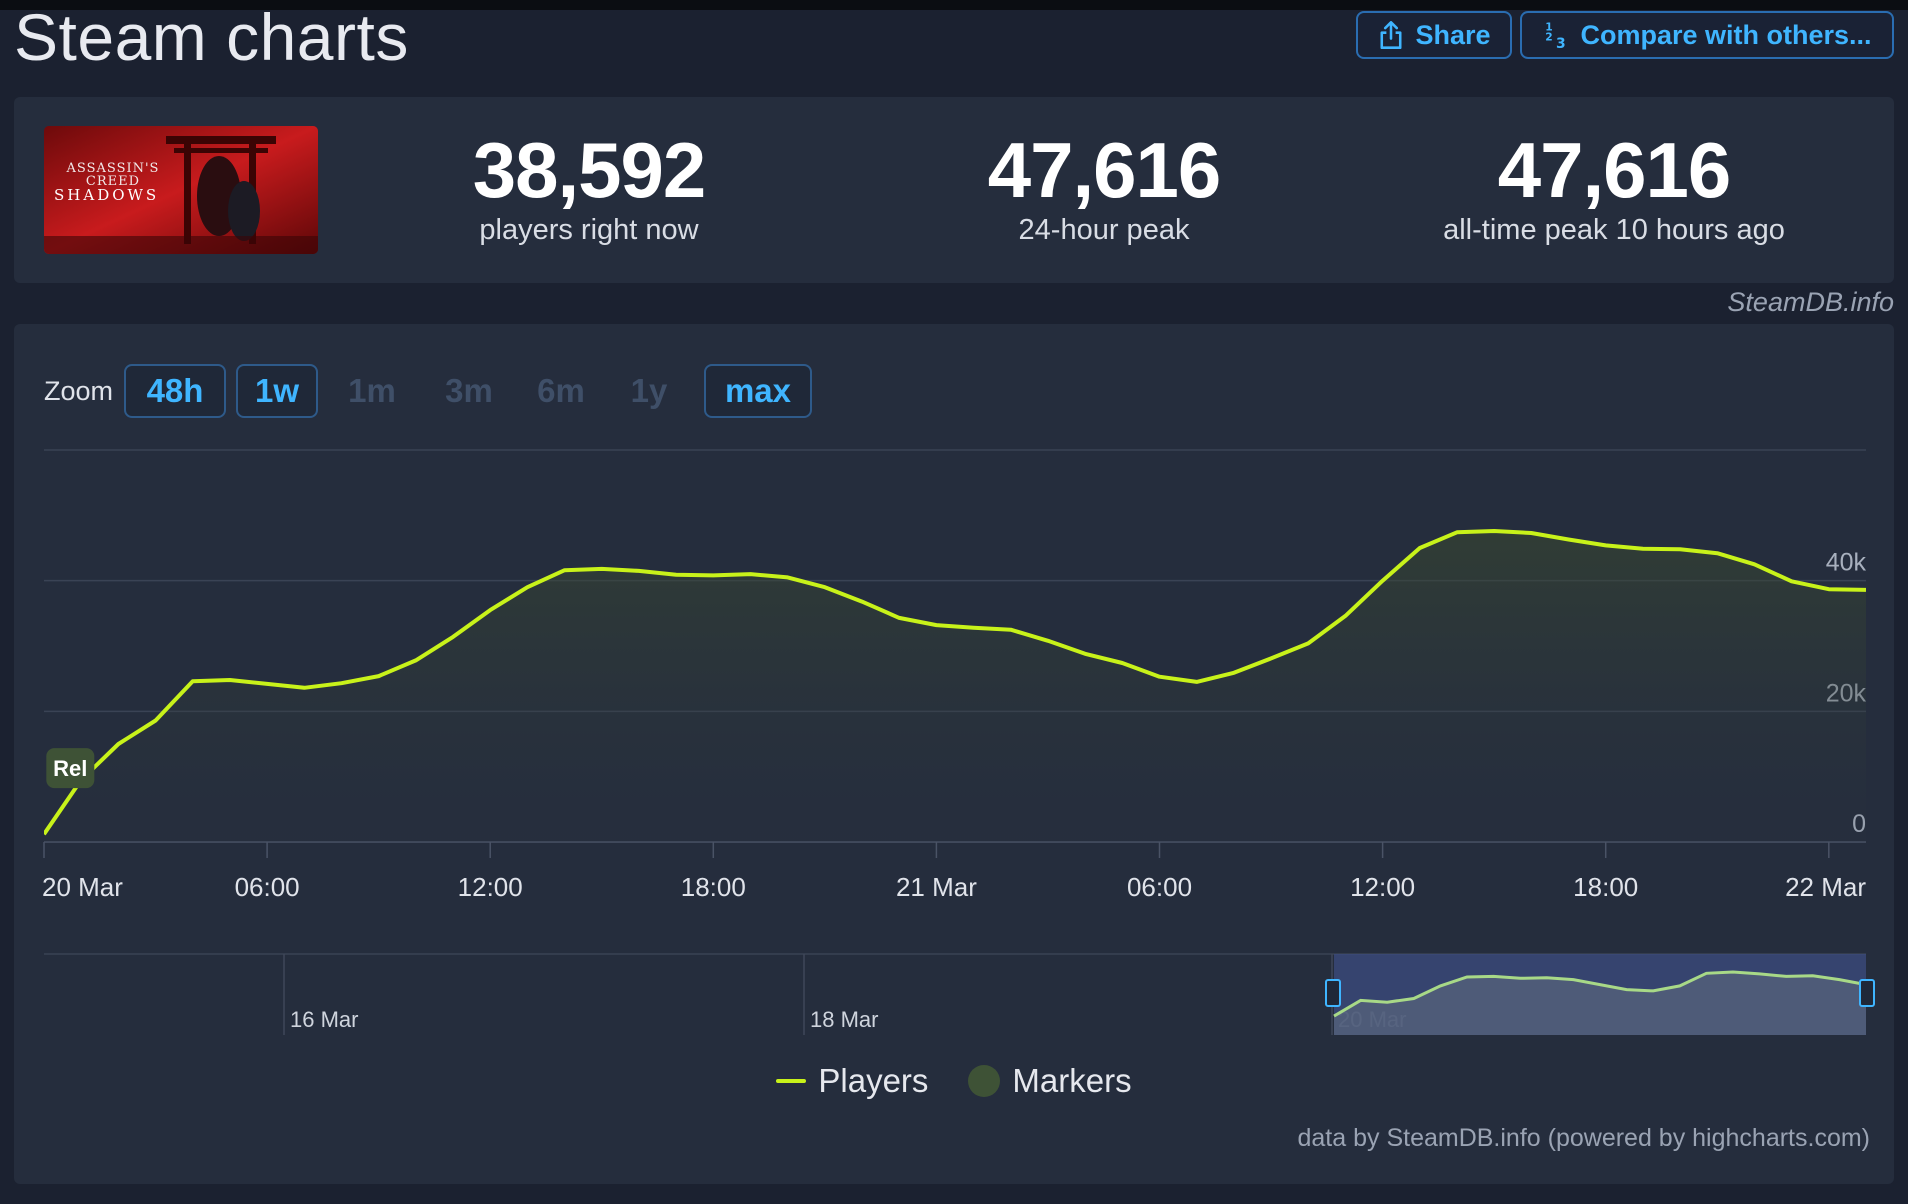 The image size is (1908, 1204). Describe the element at coordinates (1333, 993) in the screenshot. I see `navigator-left-handle` at that location.